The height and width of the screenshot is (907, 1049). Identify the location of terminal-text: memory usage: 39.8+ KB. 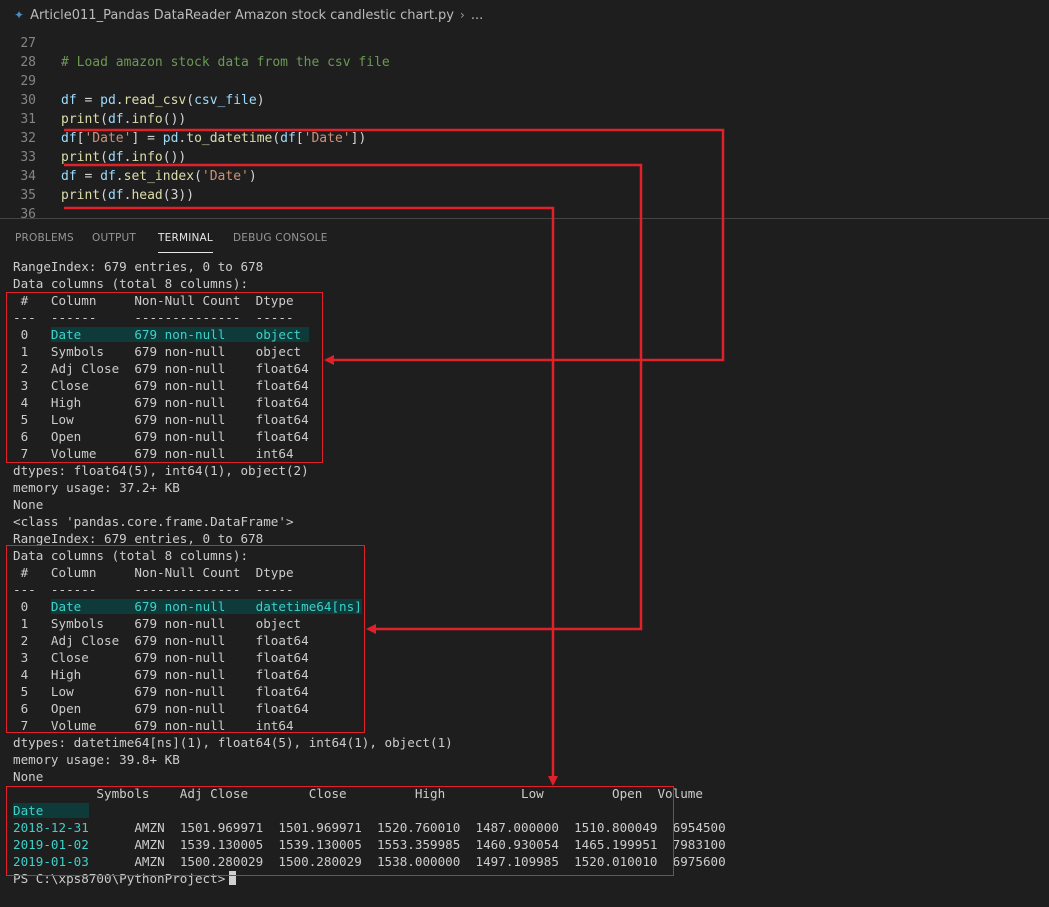
(96, 759).